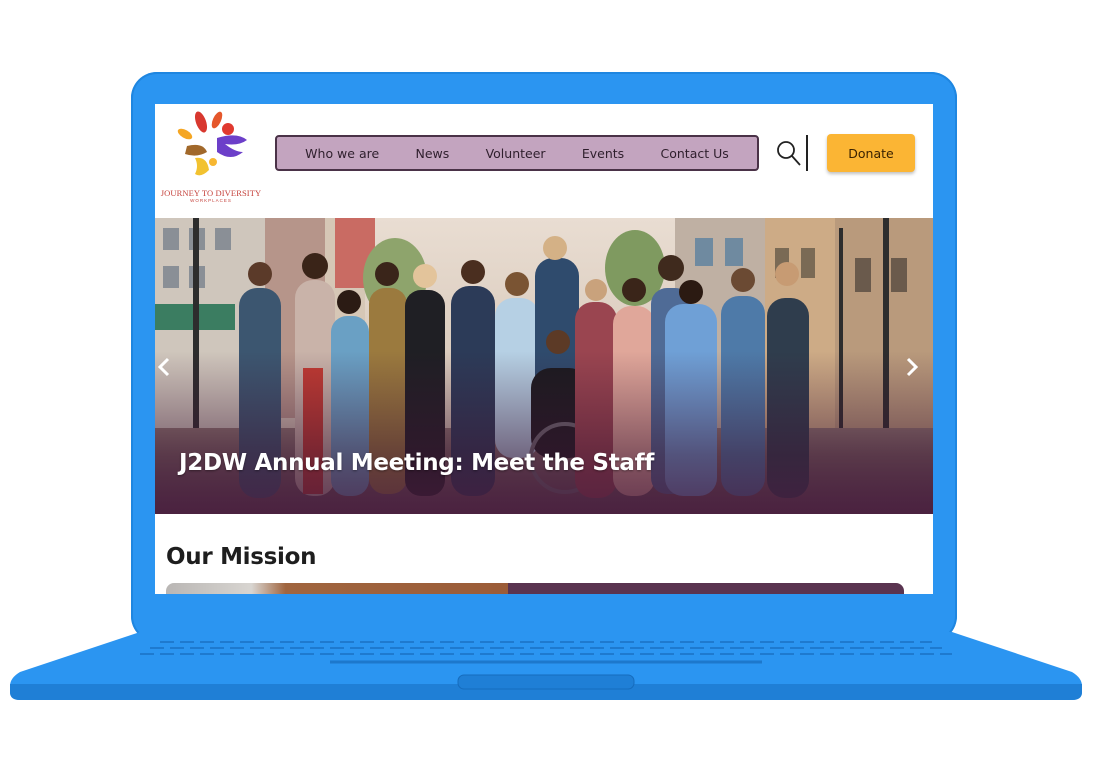  Describe the element at coordinates (337, 588) in the screenshot. I see `mission-image` at that location.